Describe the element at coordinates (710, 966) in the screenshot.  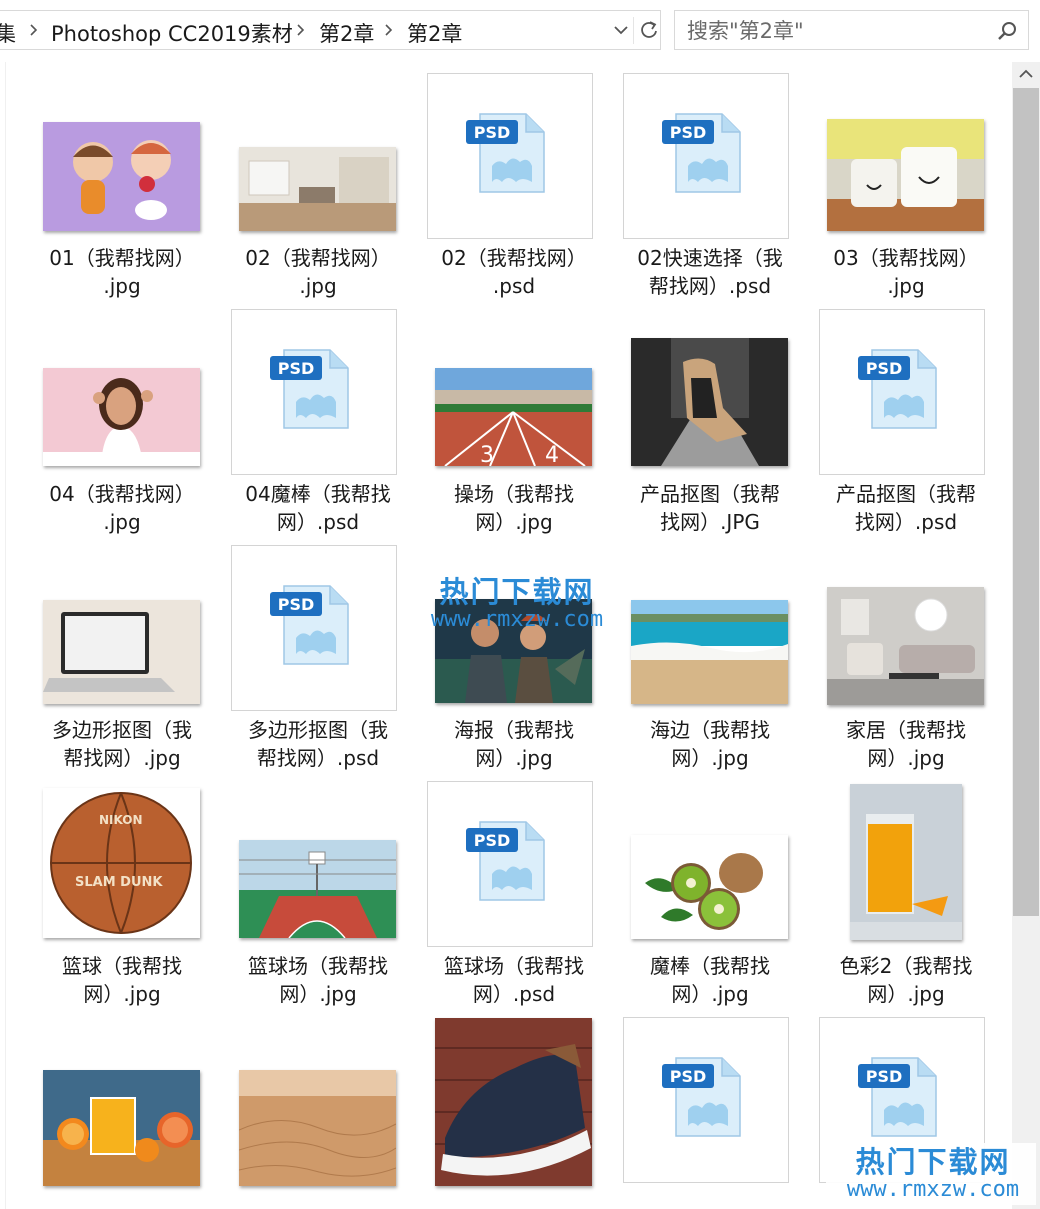
I see `file-name-line: 魔棒（我帮找` at that location.